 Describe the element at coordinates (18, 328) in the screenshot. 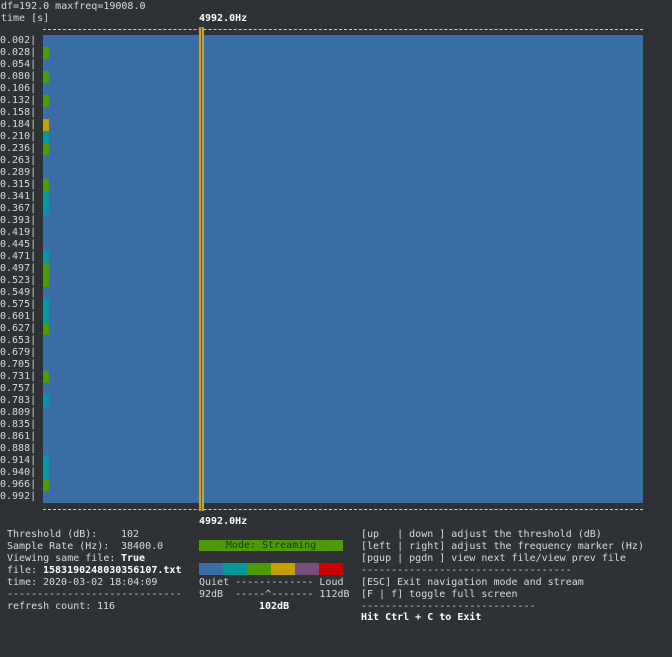

I see `time-tick-label: 0.627|` at that location.